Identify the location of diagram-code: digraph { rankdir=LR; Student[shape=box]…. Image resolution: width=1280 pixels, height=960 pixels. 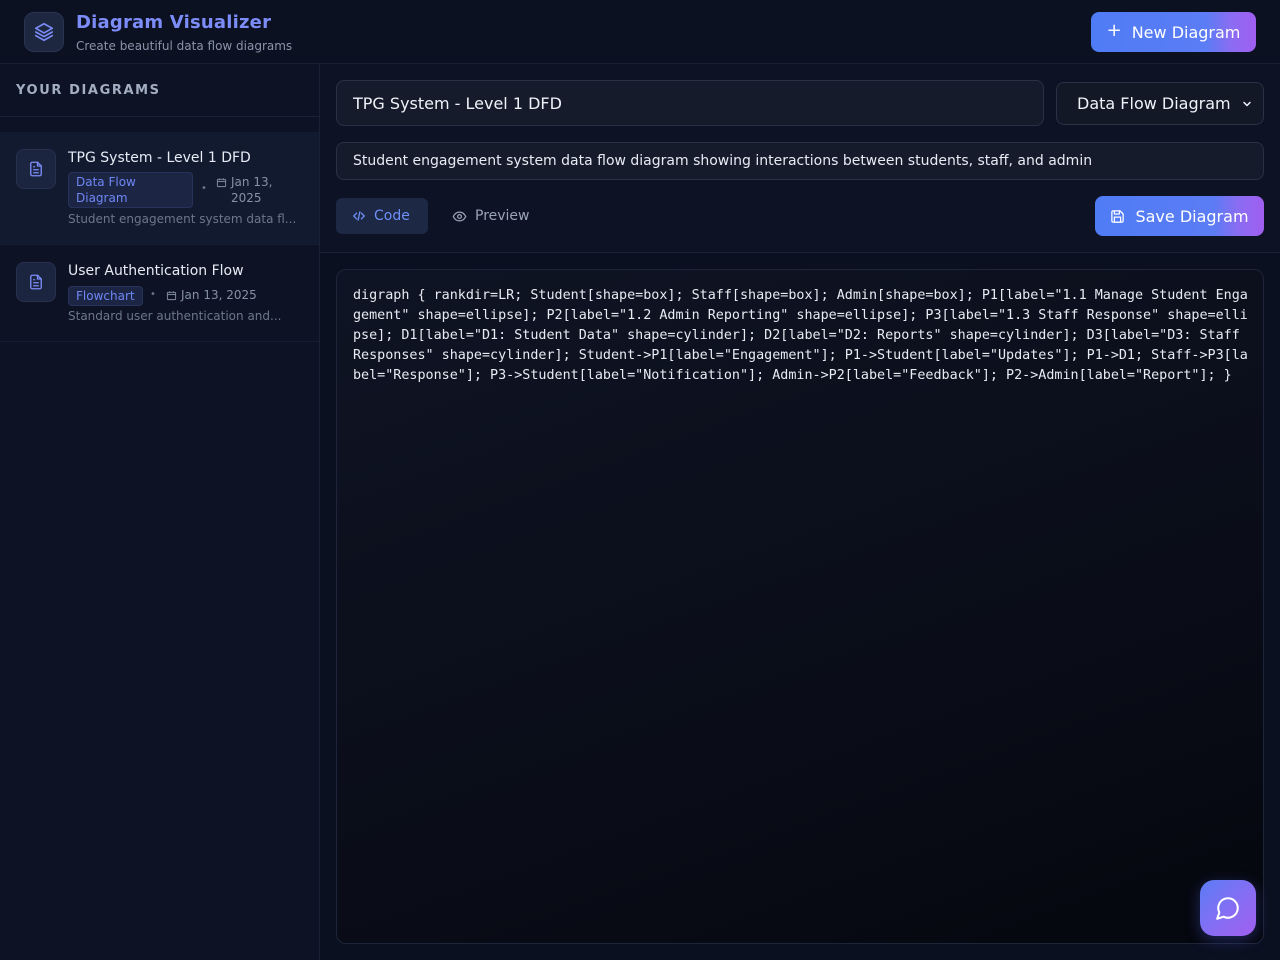
(801, 336).